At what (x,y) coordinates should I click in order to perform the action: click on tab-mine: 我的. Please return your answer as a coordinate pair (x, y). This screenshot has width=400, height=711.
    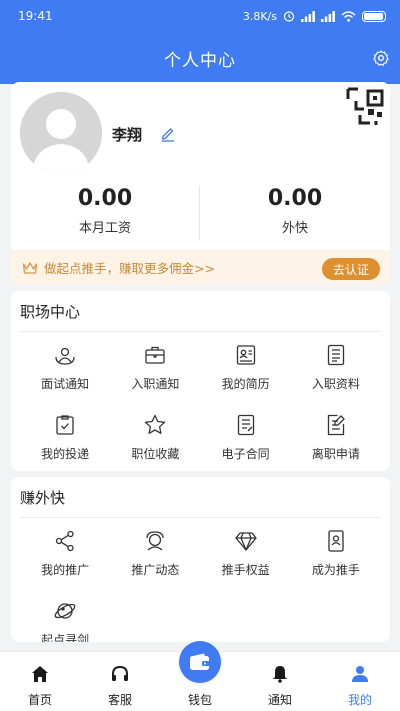
    Looking at the image, I should click on (360, 681).